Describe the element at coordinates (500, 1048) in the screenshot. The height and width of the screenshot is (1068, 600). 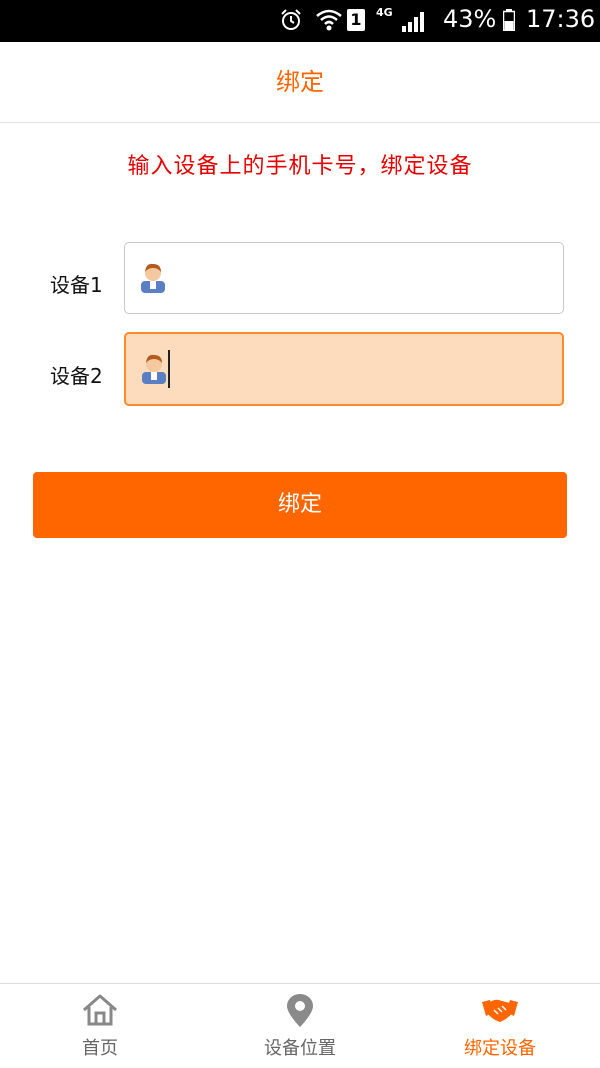
I see `nav-label-bind-device: 绑定设备` at that location.